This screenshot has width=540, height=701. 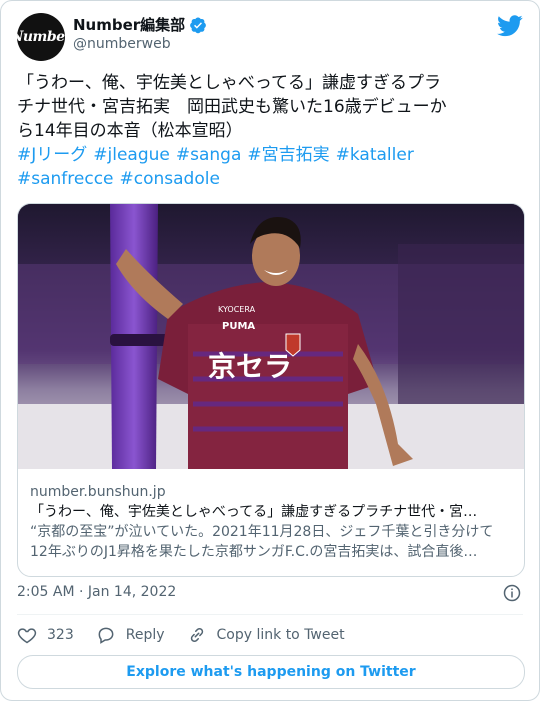 I want to click on hashtag-link: #kataller, so click(x=375, y=155).